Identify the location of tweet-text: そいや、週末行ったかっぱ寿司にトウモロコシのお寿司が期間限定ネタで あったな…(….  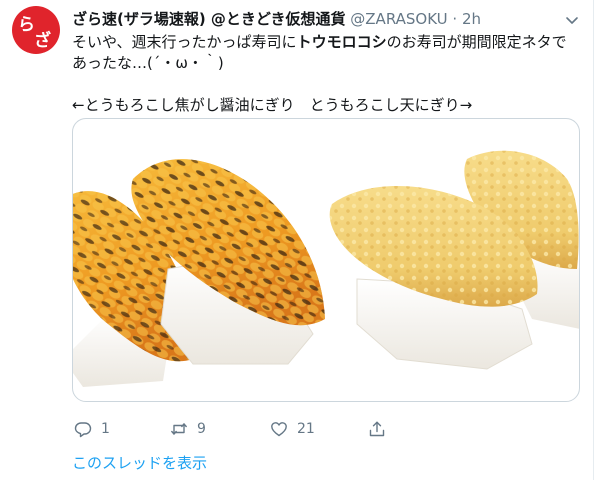
(327, 74).